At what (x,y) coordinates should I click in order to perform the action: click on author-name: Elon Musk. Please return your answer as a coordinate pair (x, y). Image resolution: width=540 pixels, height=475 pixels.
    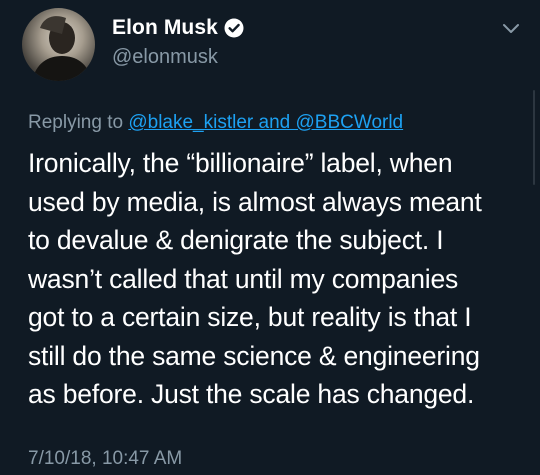
    Looking at the image, I should click on (165, 28).